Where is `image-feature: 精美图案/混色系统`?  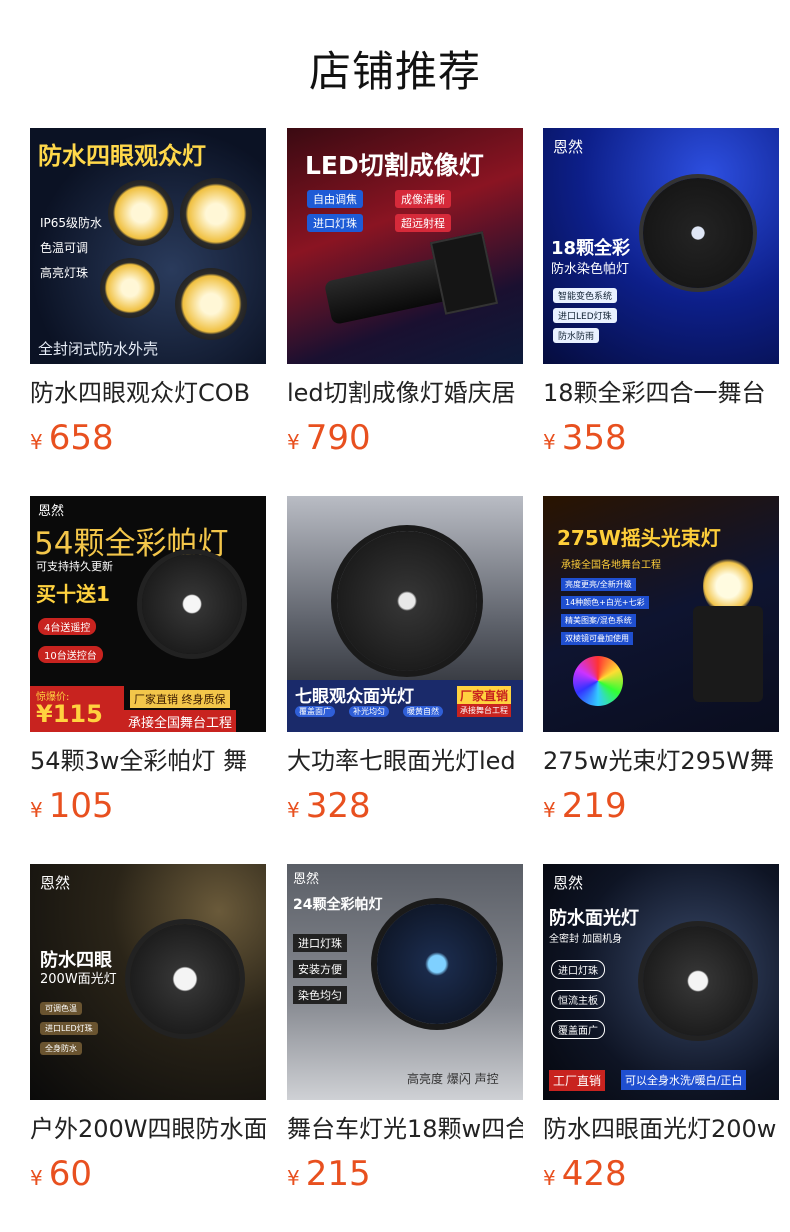
image-feature: 精美图案/混色系统 is located at coordinates (598, 620).